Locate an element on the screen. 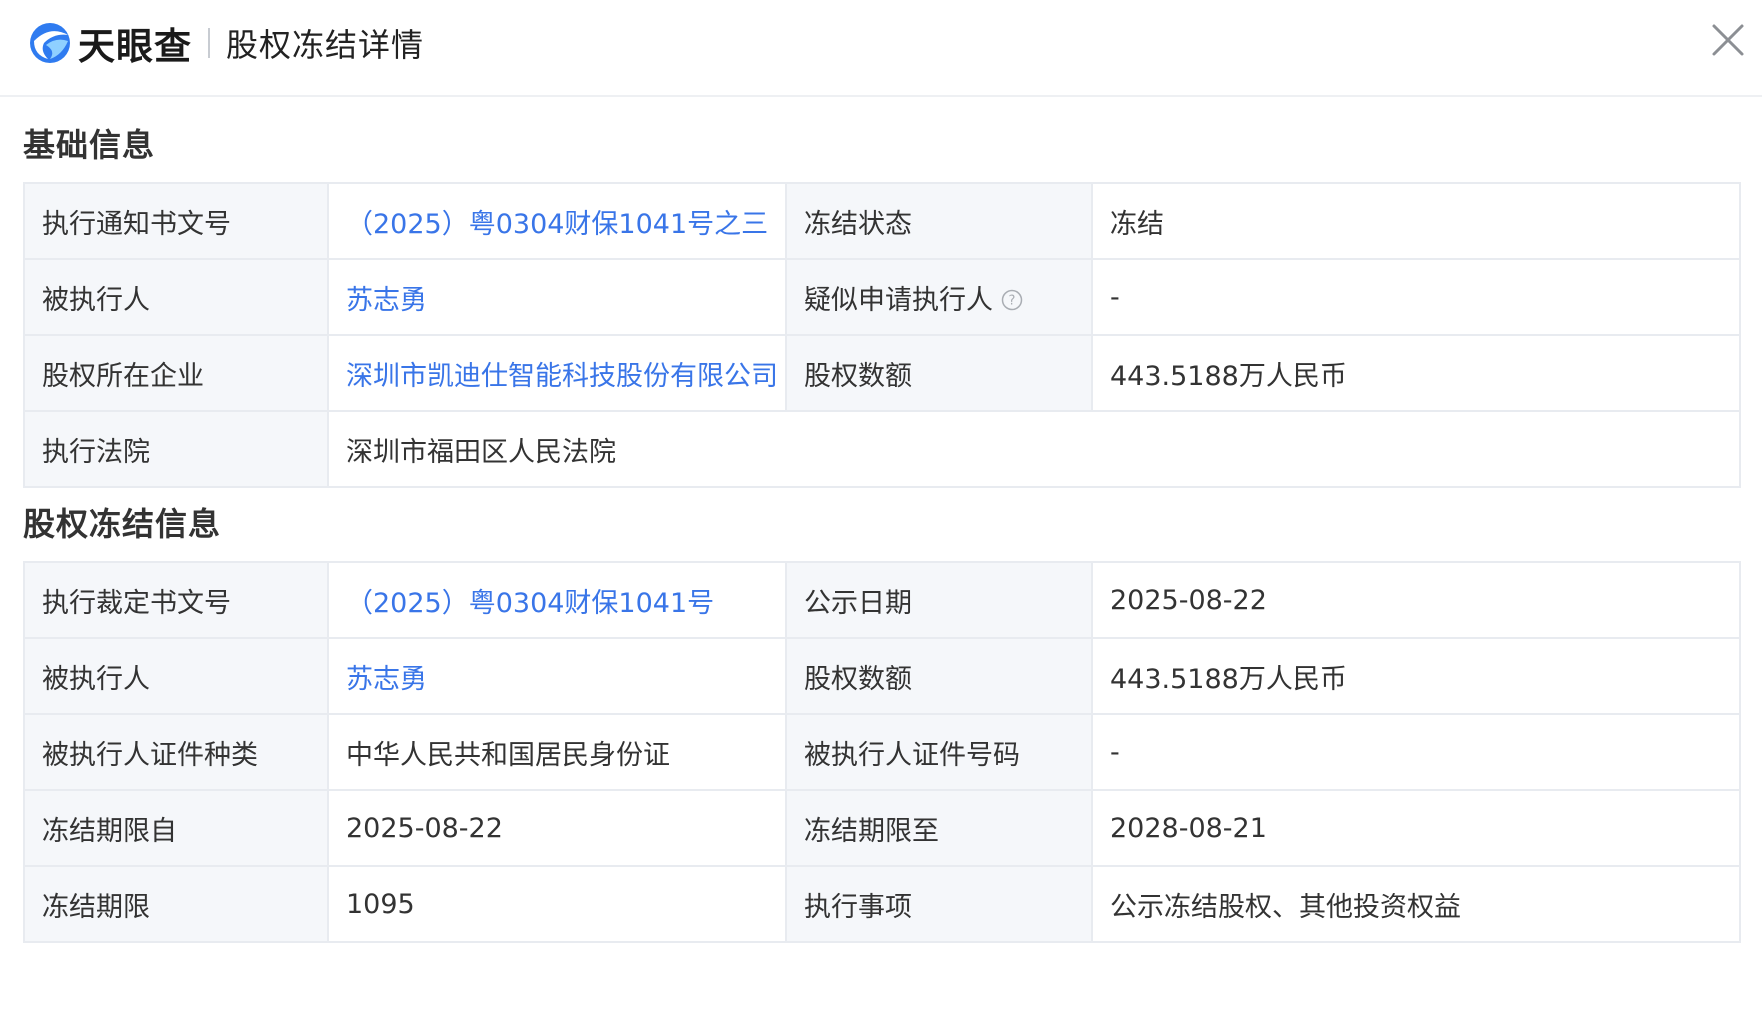 This screenshot has height=1032, width=1762. field-value-link: （2025）粤0304财保1041号 is located at coordinates (530, 603).